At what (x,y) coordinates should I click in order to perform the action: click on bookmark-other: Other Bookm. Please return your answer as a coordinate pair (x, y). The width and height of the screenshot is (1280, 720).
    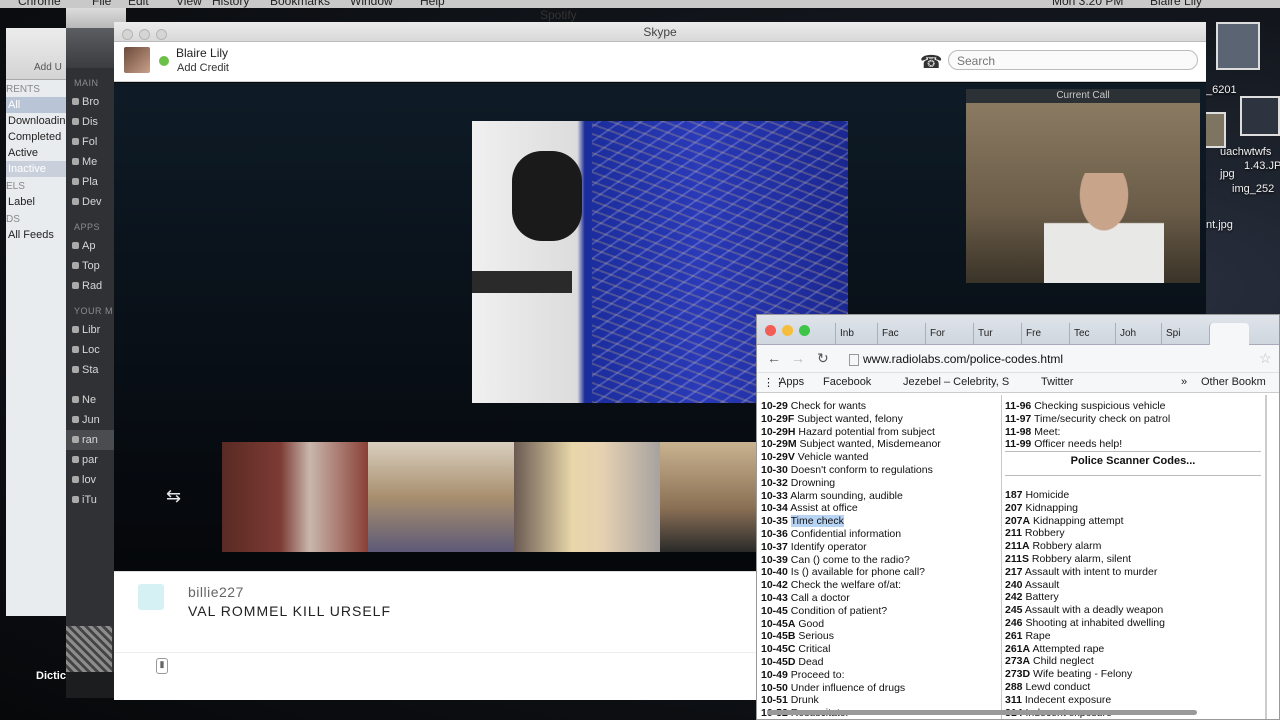
    Looking at the image, I should click on (1233, 382).